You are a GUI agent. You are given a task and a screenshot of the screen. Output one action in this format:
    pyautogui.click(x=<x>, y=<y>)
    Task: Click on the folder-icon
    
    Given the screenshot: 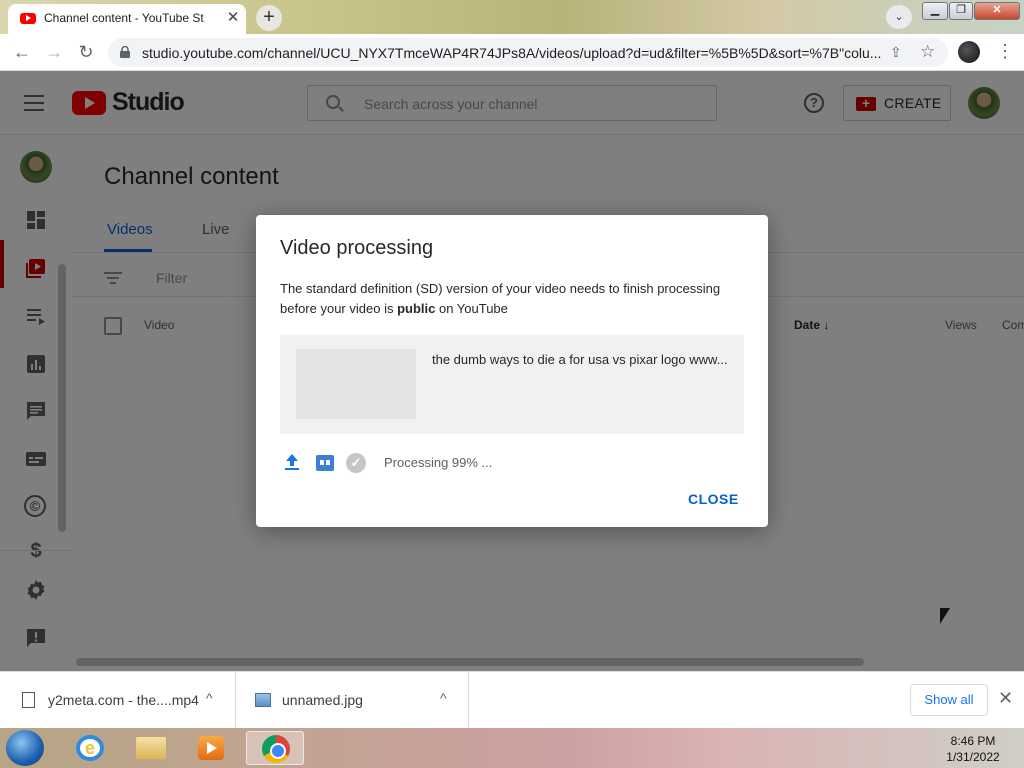 What is the action you would take?
    pyautogui.click(x=151, y=748)
    